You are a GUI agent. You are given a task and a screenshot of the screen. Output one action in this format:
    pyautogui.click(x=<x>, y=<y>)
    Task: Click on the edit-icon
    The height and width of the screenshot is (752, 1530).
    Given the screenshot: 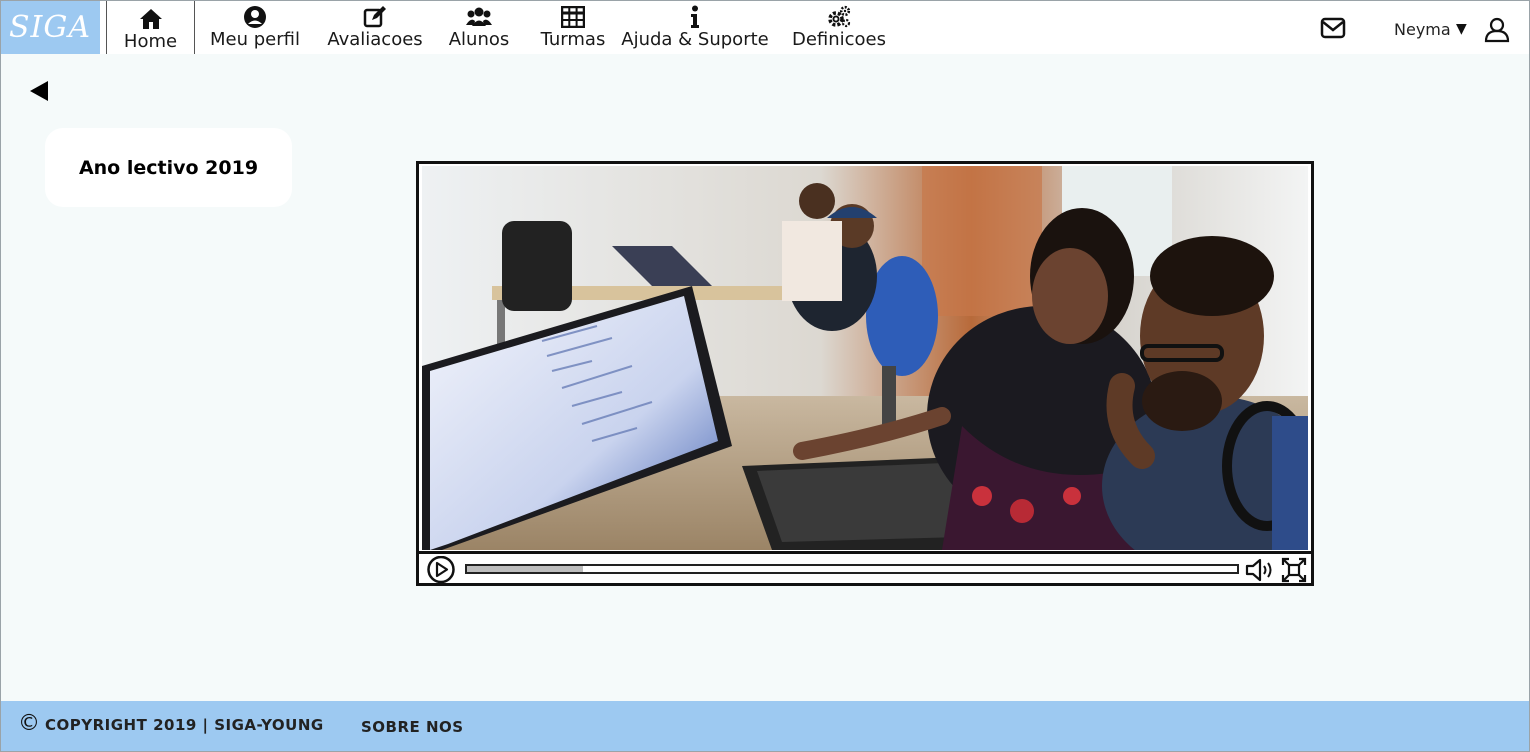 What is the action you would take?
    pyautogui.click(x=375, y=17)
    